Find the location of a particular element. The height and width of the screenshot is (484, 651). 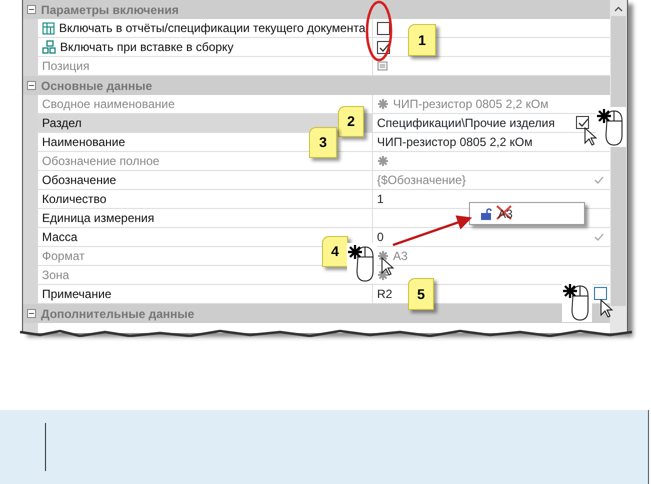

callout-note: 1 is located at coordinates (422, 40).